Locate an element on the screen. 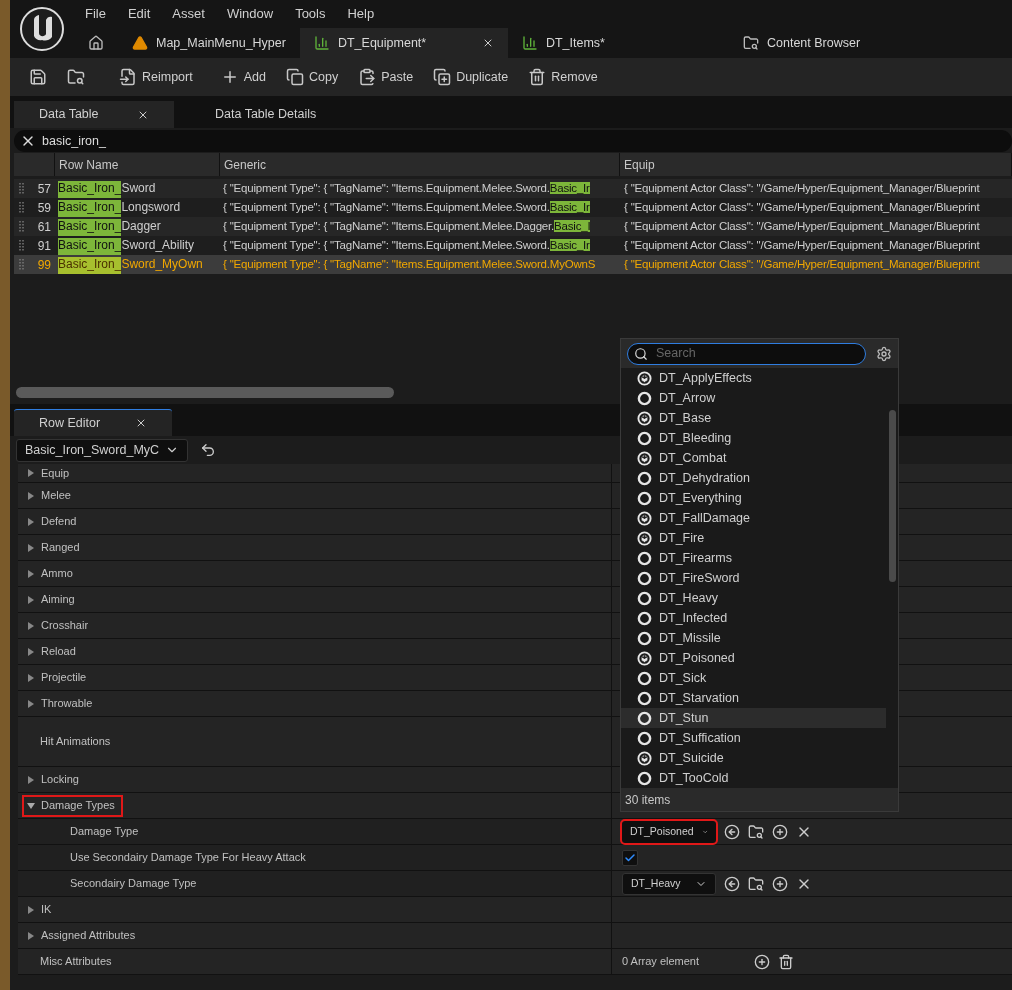 This screenshot has height=990, width=1012. table-cell-text: { "Equipment Type": { "TagName": "Items.Equipment.Melee.Dagger.Basic_I is located at coordinates (407, 226).